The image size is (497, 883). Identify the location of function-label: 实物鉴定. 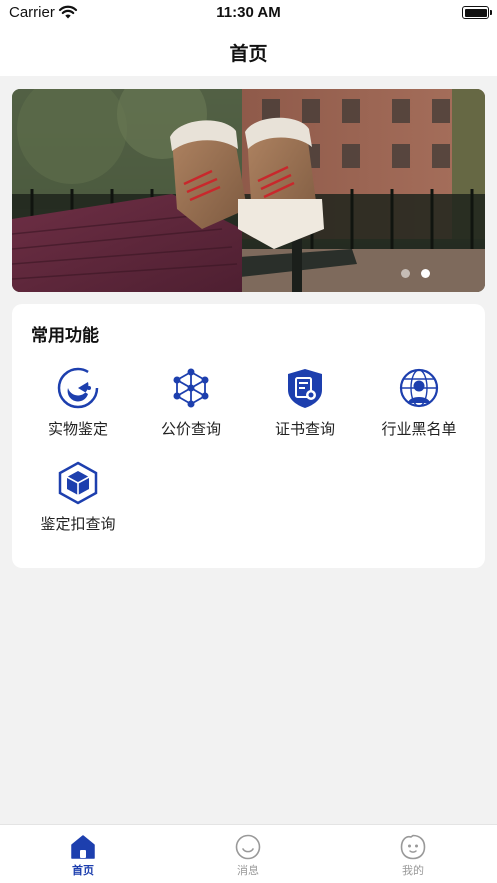
(77, 429).